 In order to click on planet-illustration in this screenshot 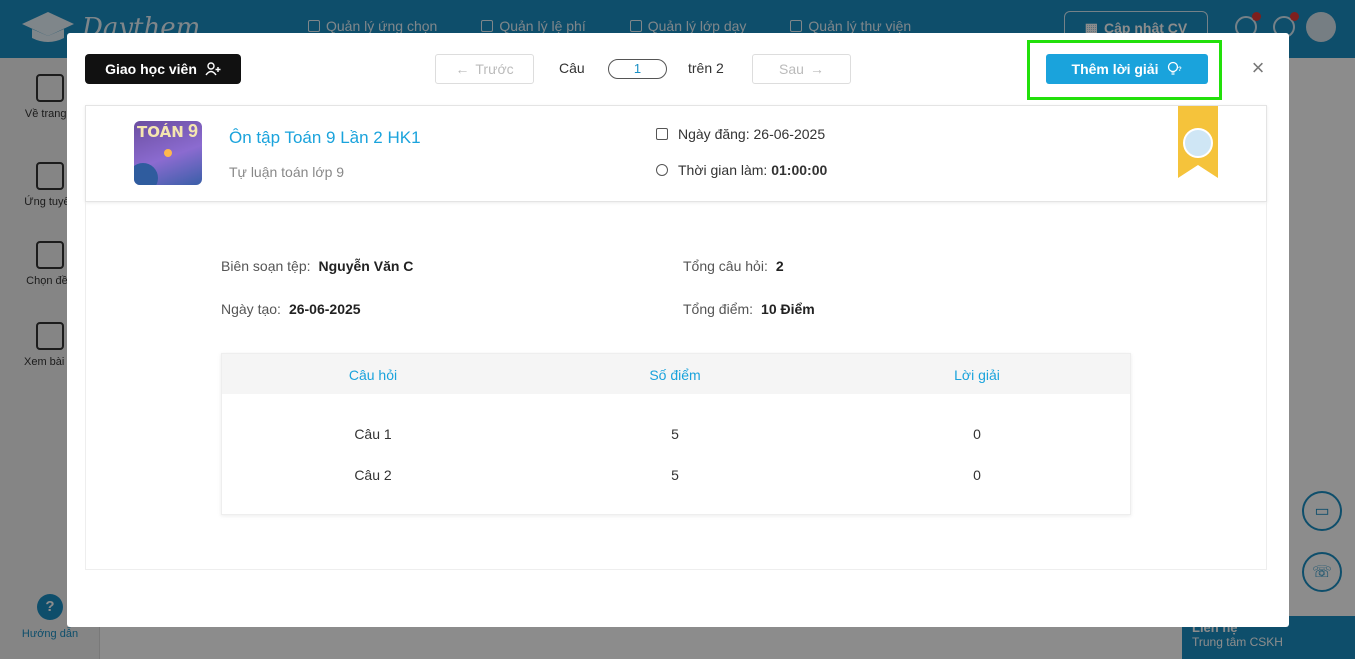, I will do `click(146, 174)`.